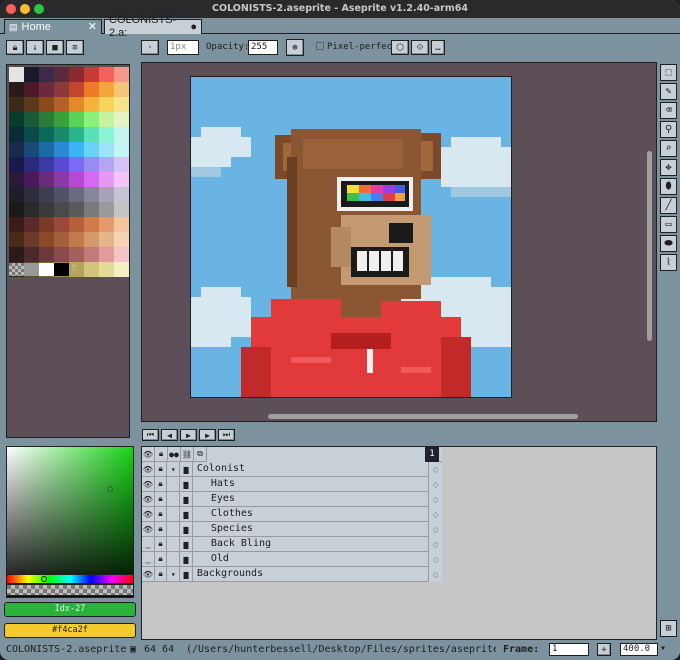 This screenshot has width=680, height=660. I want to click on palette-options-button: ≡, so click(75, 47).